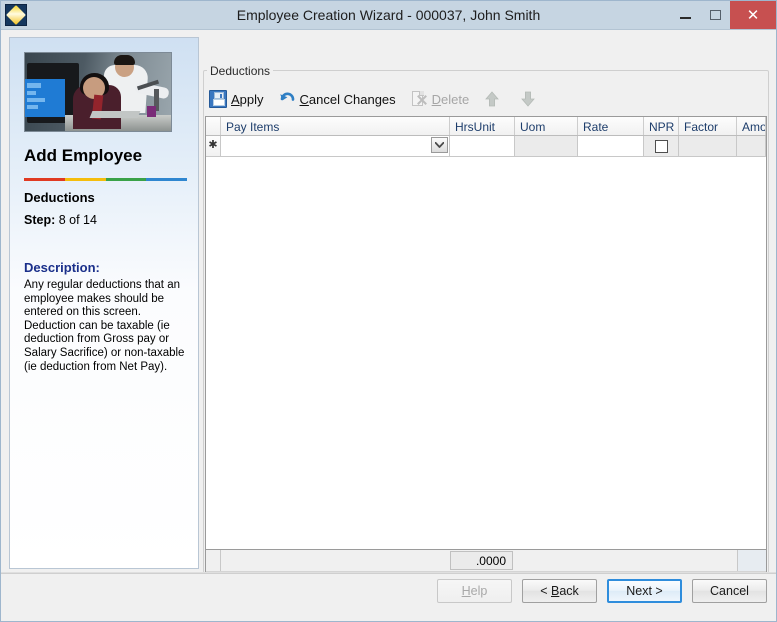 This screenshot has width=777, height=622. I want to click on close-icon: ✕, so click(753, 15).